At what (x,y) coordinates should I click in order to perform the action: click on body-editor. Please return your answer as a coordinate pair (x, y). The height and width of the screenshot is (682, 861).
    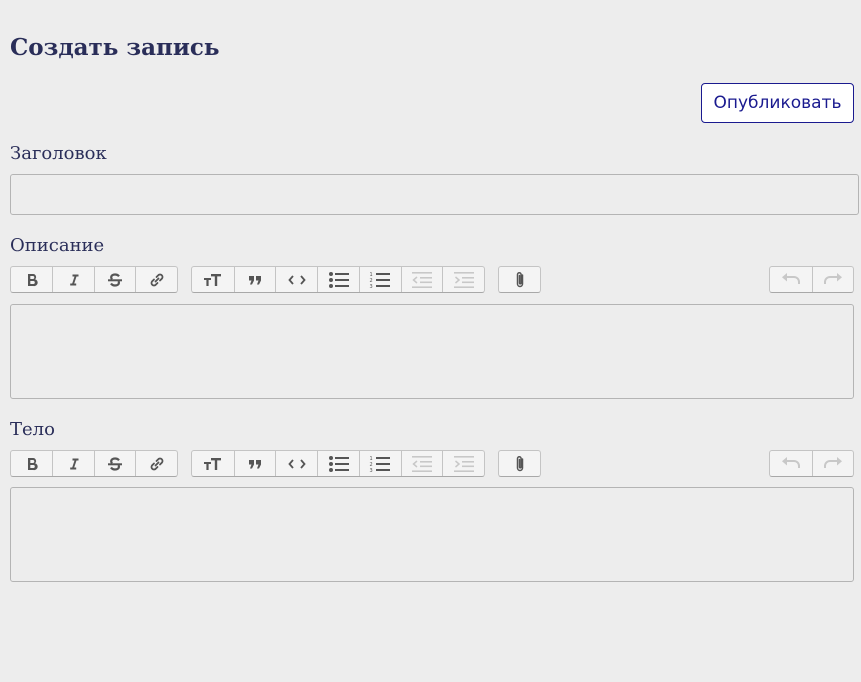
    Looking at the image, I should click on (432, 534).